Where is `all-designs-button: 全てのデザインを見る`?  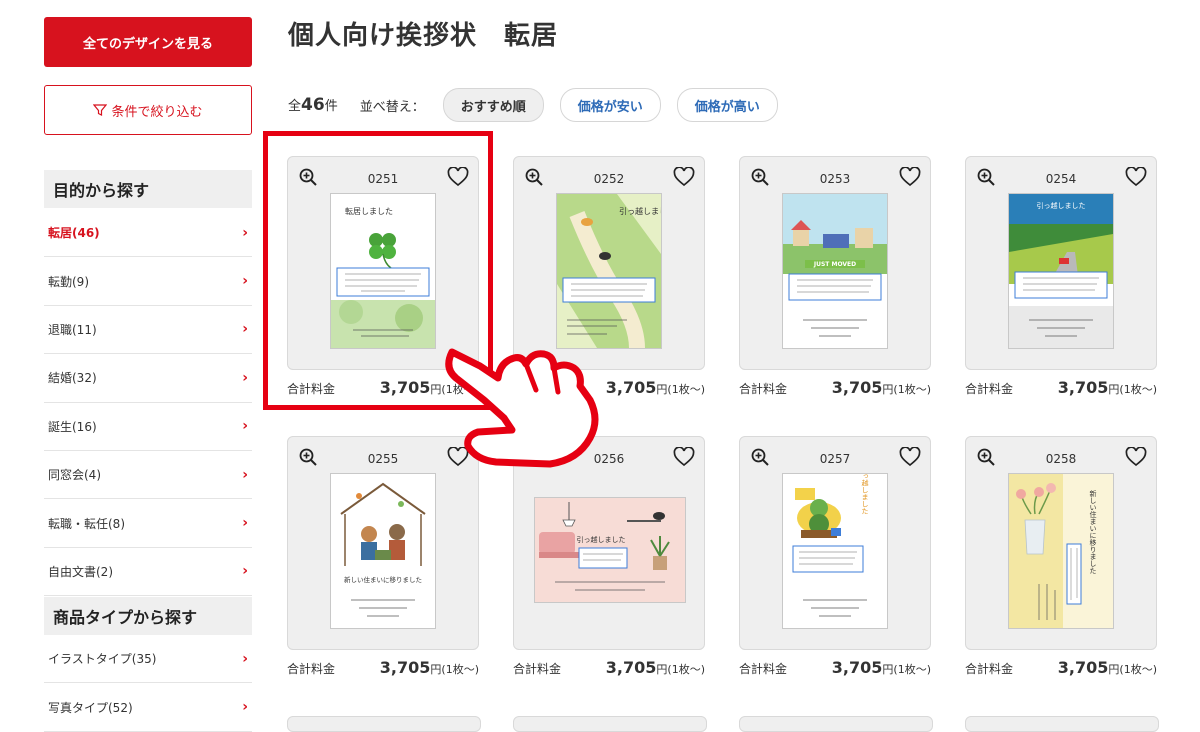
all-designs-button: 全てのデザインを見る is located at coordinates (148, 42).